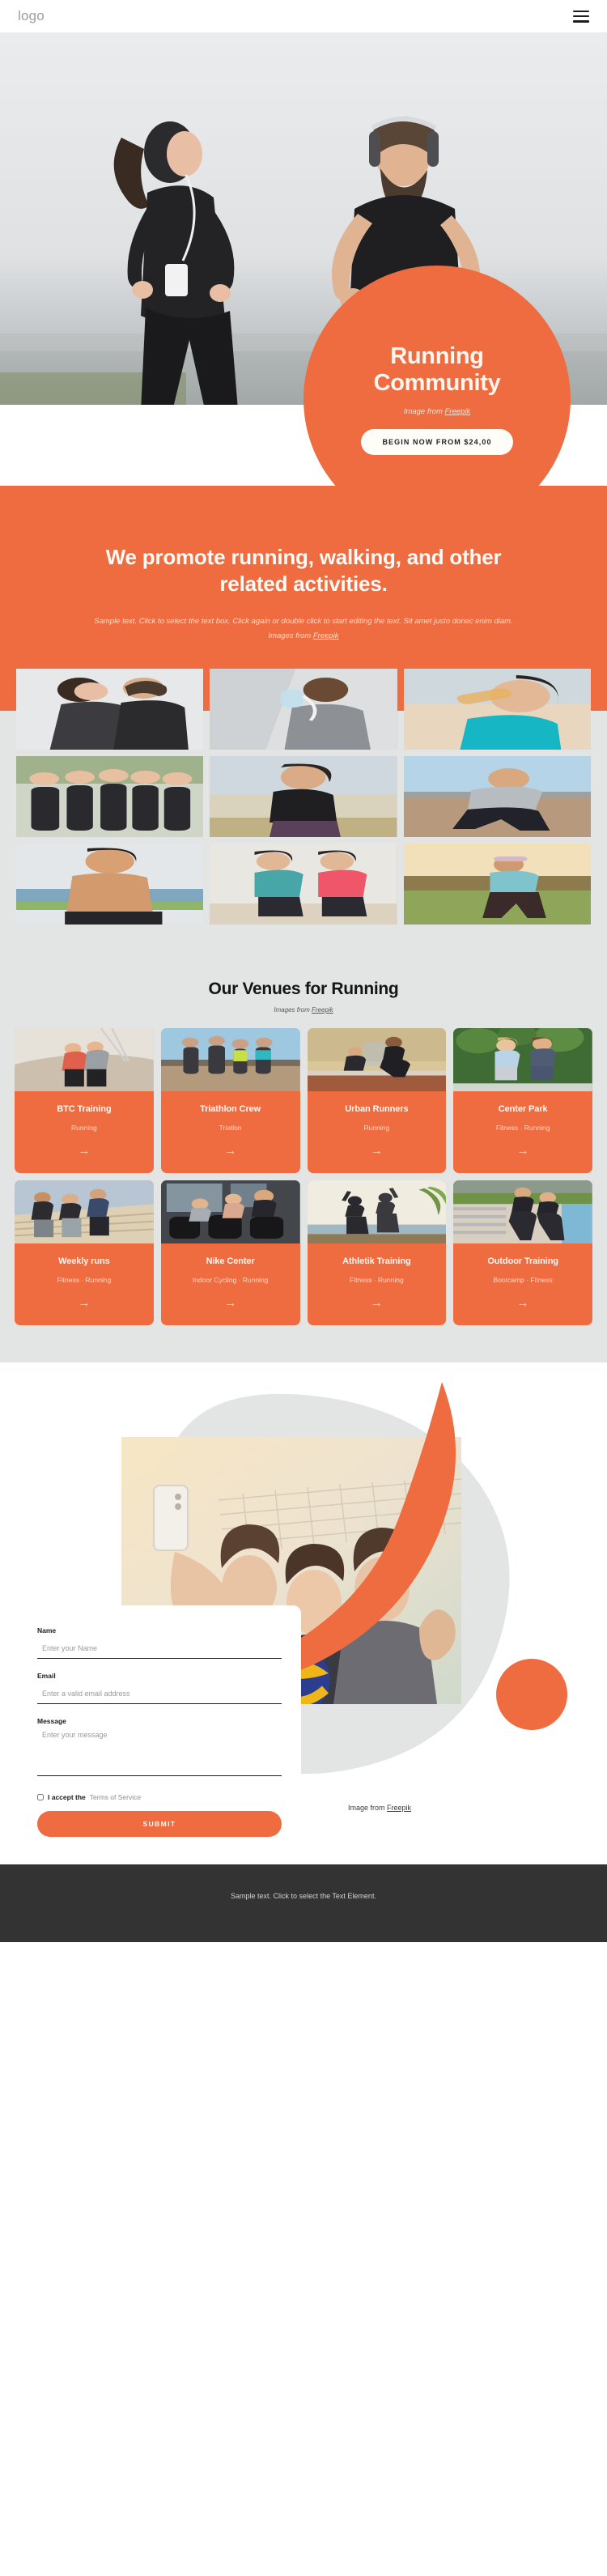  What do you see at coordinates (293, 1010) in the screenshot?
I see `venues-credit-prefix: Images from` at bounding box center [293, 1010].